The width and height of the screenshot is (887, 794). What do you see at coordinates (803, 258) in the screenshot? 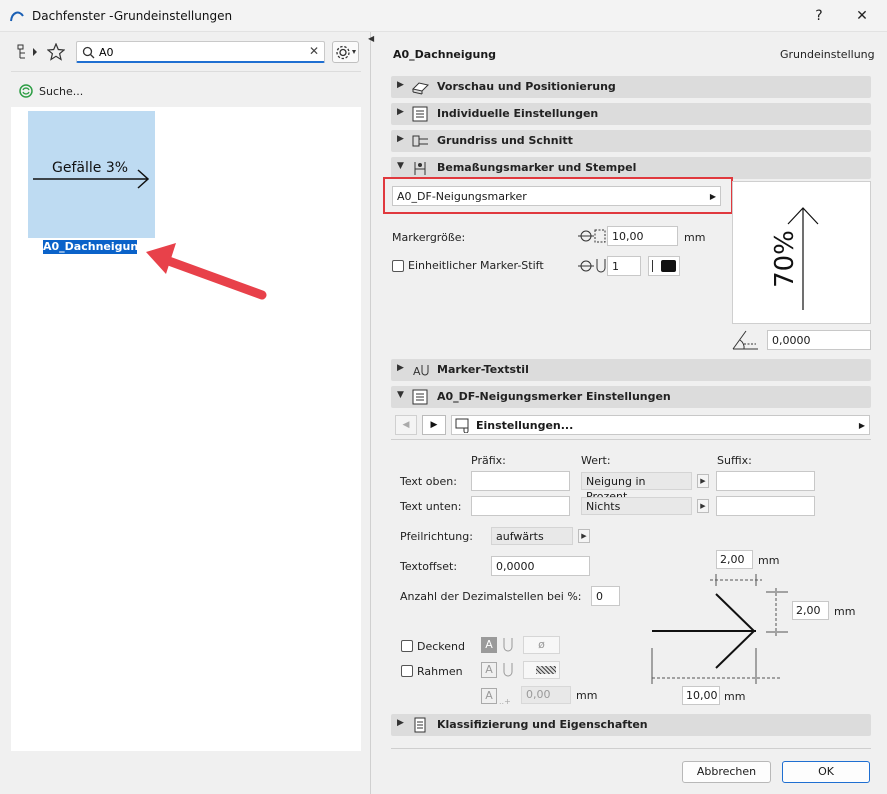
I see `preview-arrow-icon` at bounding box center [803, 258].